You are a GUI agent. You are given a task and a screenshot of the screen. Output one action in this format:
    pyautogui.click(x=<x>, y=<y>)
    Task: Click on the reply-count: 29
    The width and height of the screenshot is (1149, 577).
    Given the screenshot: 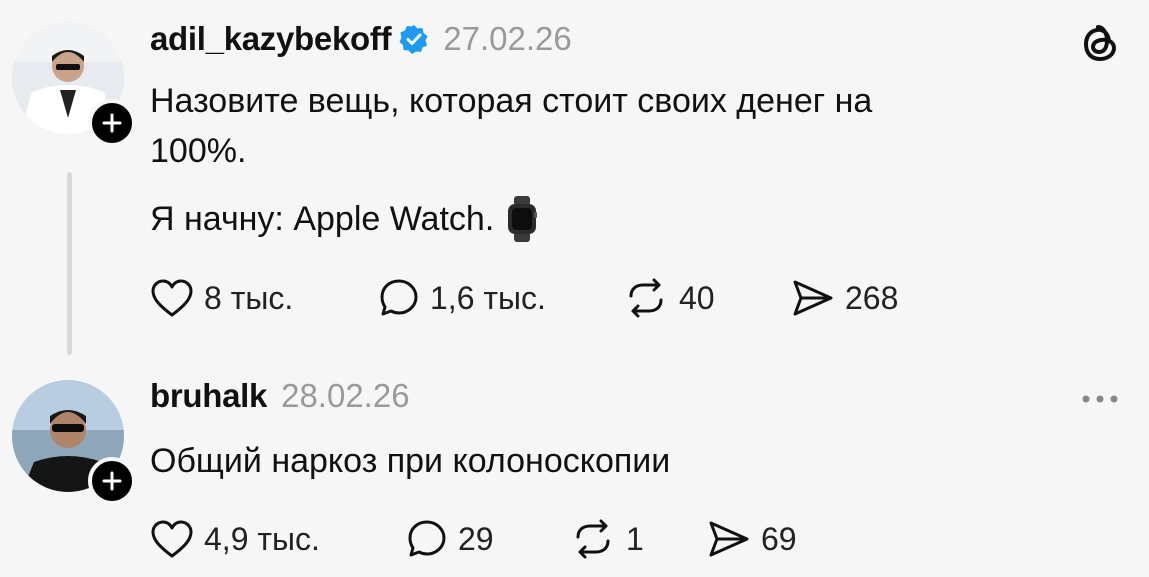 What is the action you would take?
    pyautogui.click(x=476, y=538)
    